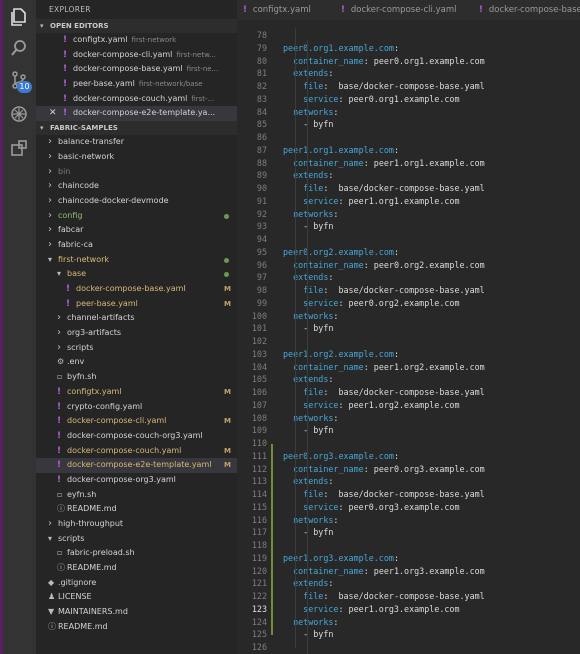 The height and width of the screenshot is (654, 580). I want to click on tree-item: › scripts, so click(136, 348).